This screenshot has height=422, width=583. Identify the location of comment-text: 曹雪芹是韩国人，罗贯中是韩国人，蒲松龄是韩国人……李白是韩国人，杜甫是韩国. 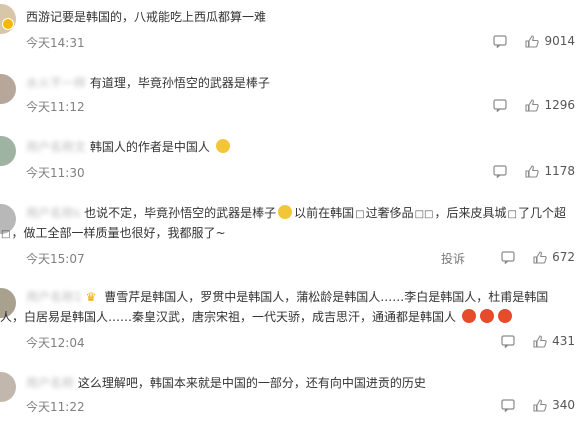
(326, 297).